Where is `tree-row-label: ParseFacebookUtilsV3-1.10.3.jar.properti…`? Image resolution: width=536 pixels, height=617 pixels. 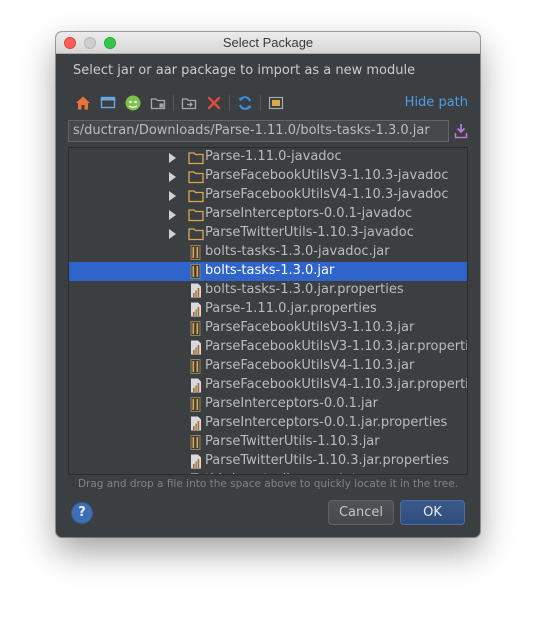
tree-row-label: ParseFacebookUtilsV3-1.10.3.jar.properti… is located at coordinates (336, 346).